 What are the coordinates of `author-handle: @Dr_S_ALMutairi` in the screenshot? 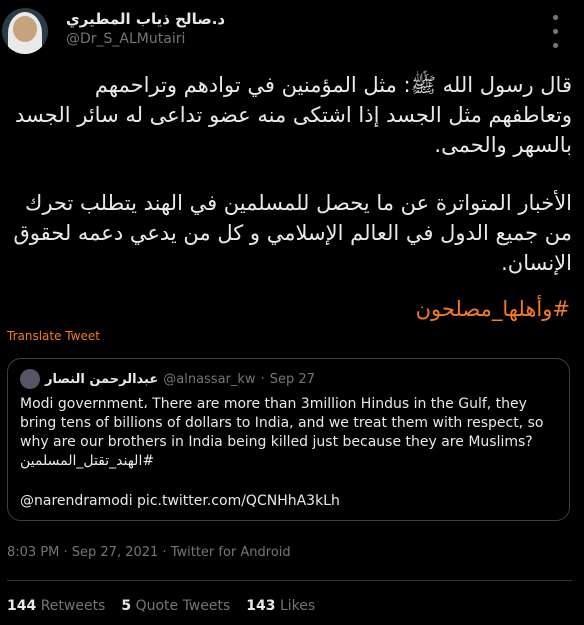 It's located at (295, 39).